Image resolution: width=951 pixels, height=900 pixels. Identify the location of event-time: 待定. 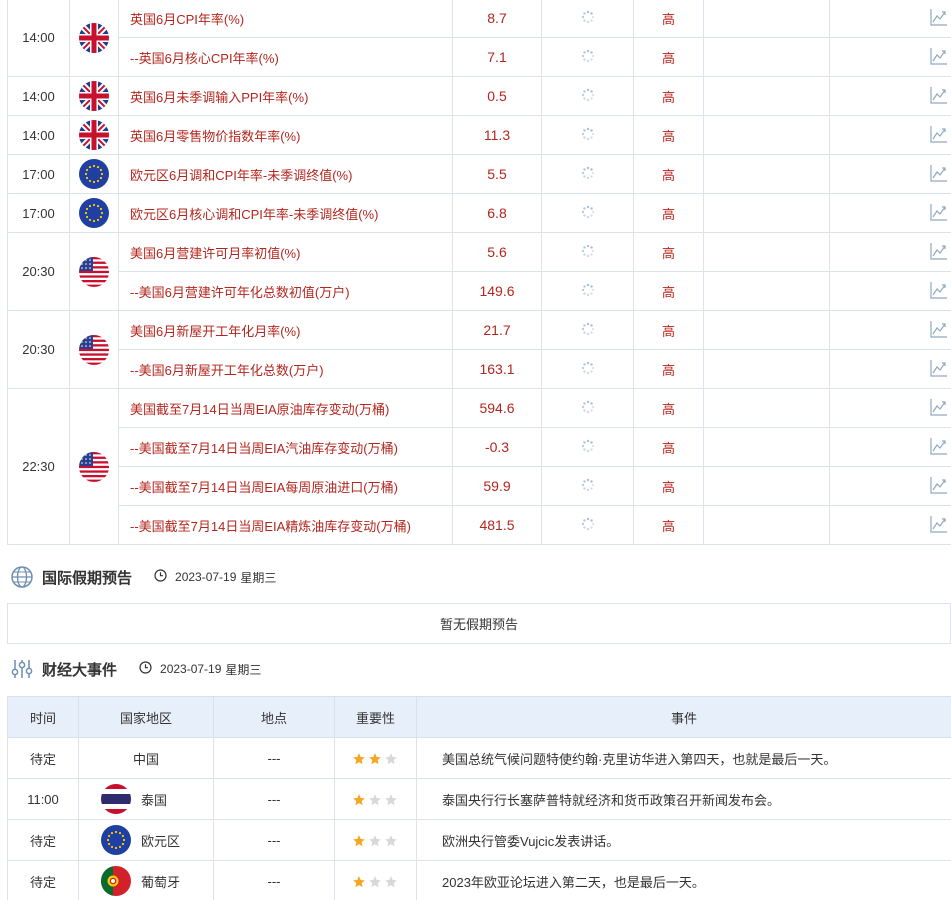
(43, 758).